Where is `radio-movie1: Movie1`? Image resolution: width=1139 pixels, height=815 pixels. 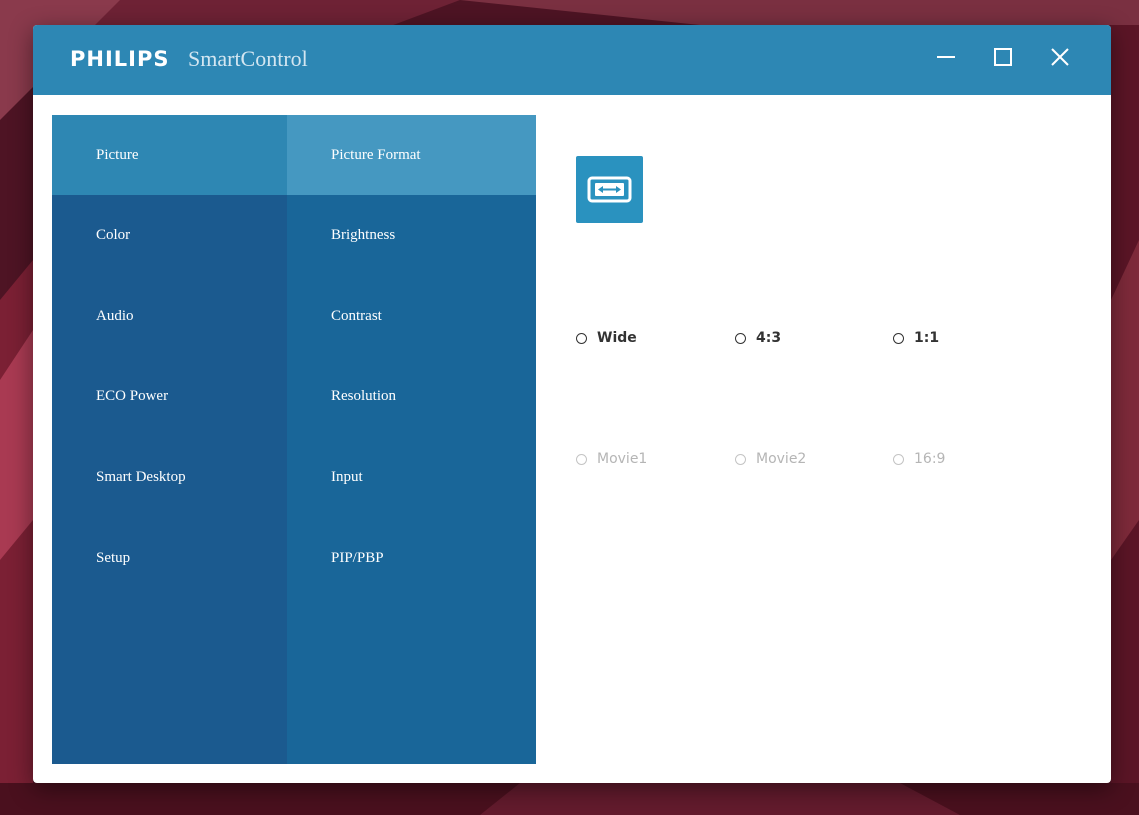
radio-movie1: Movie1 is located at coordinates (611, 459).